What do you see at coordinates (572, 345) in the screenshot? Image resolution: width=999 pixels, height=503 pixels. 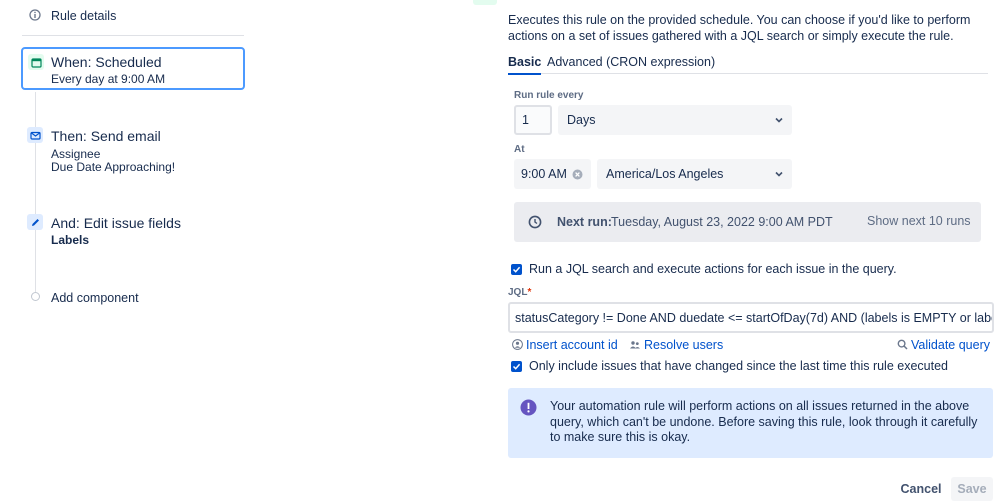 I see `insert-account-id-link: Insert account id` at bounding box center [572, 345].